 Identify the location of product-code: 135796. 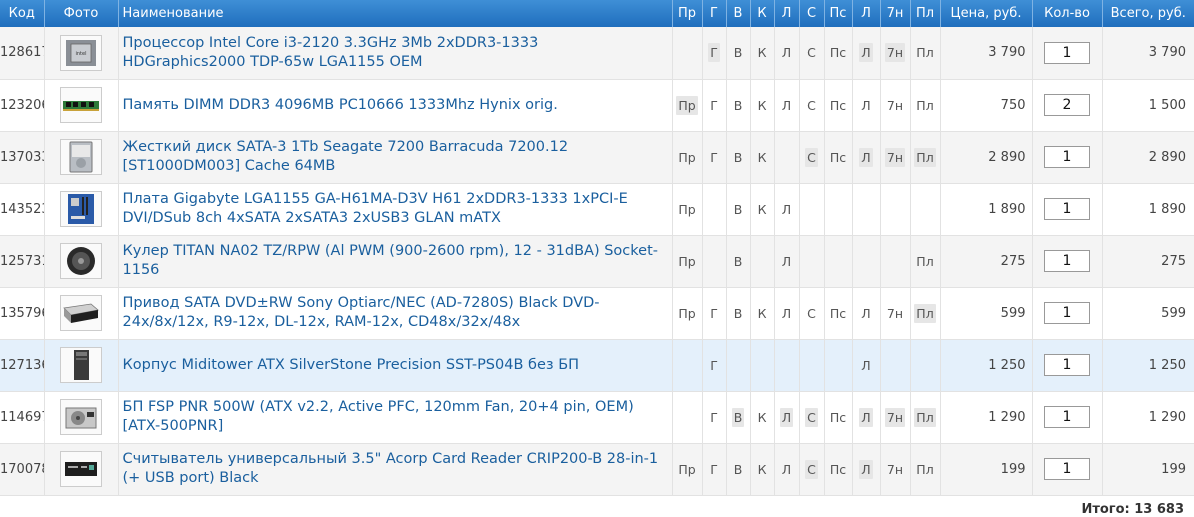
(22, 313).